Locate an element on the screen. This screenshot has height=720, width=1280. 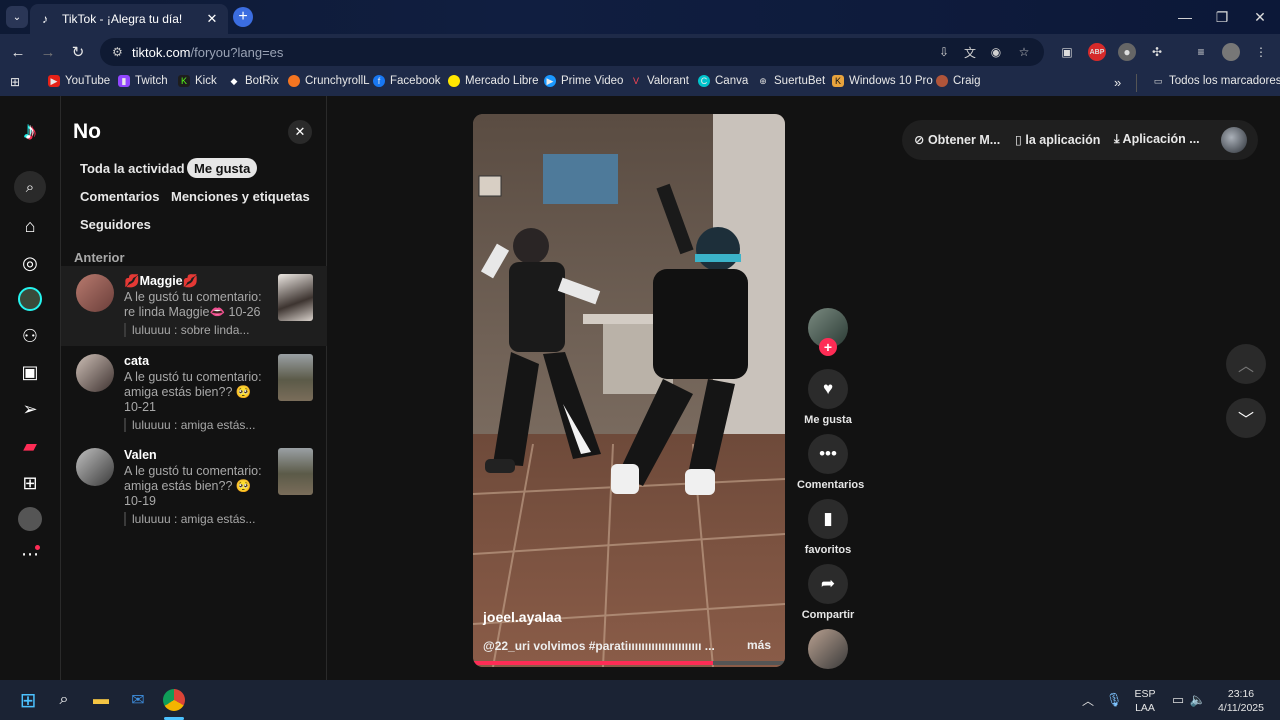
explore-icon: ◎ is located at coordinates (30, 263).